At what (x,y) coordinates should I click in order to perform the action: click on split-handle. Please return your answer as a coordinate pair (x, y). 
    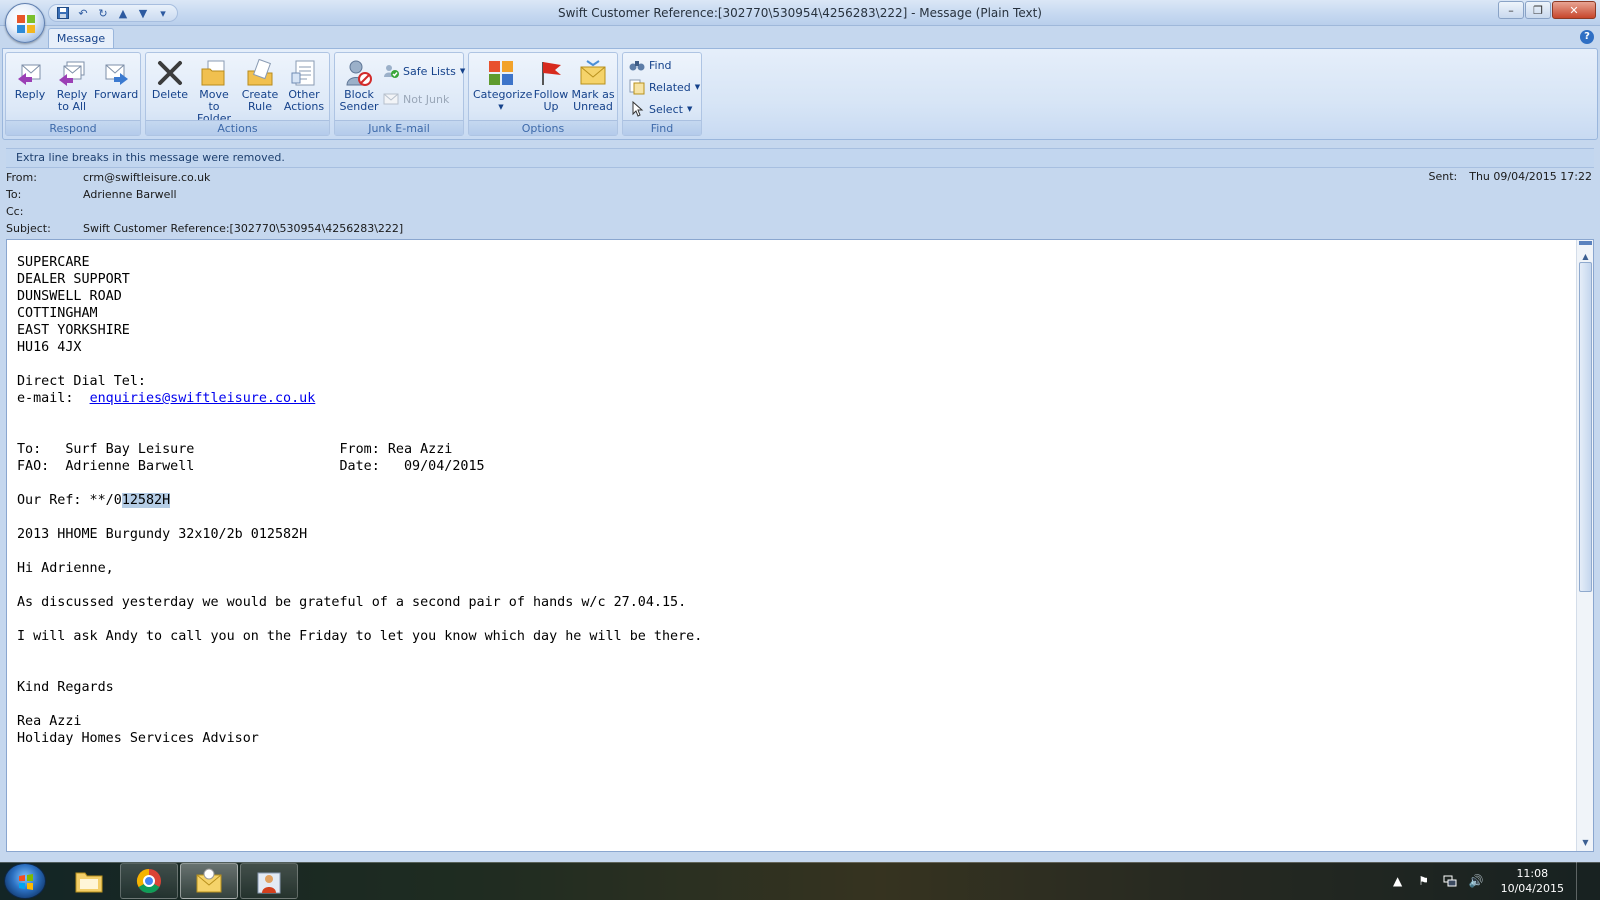
    Looking at the image, I should click on (1585, 243).